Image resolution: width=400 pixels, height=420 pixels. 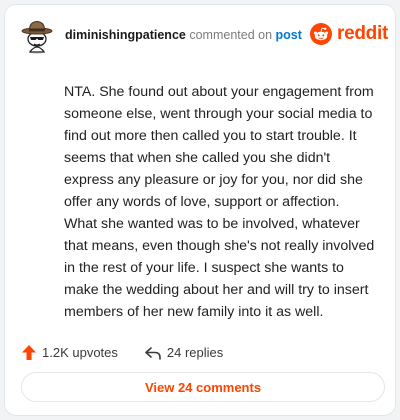 What do you see at coordinates (321, 34) in the screenshot?
I see `reddit-snoo-icon` at bounding box center [321, 34].